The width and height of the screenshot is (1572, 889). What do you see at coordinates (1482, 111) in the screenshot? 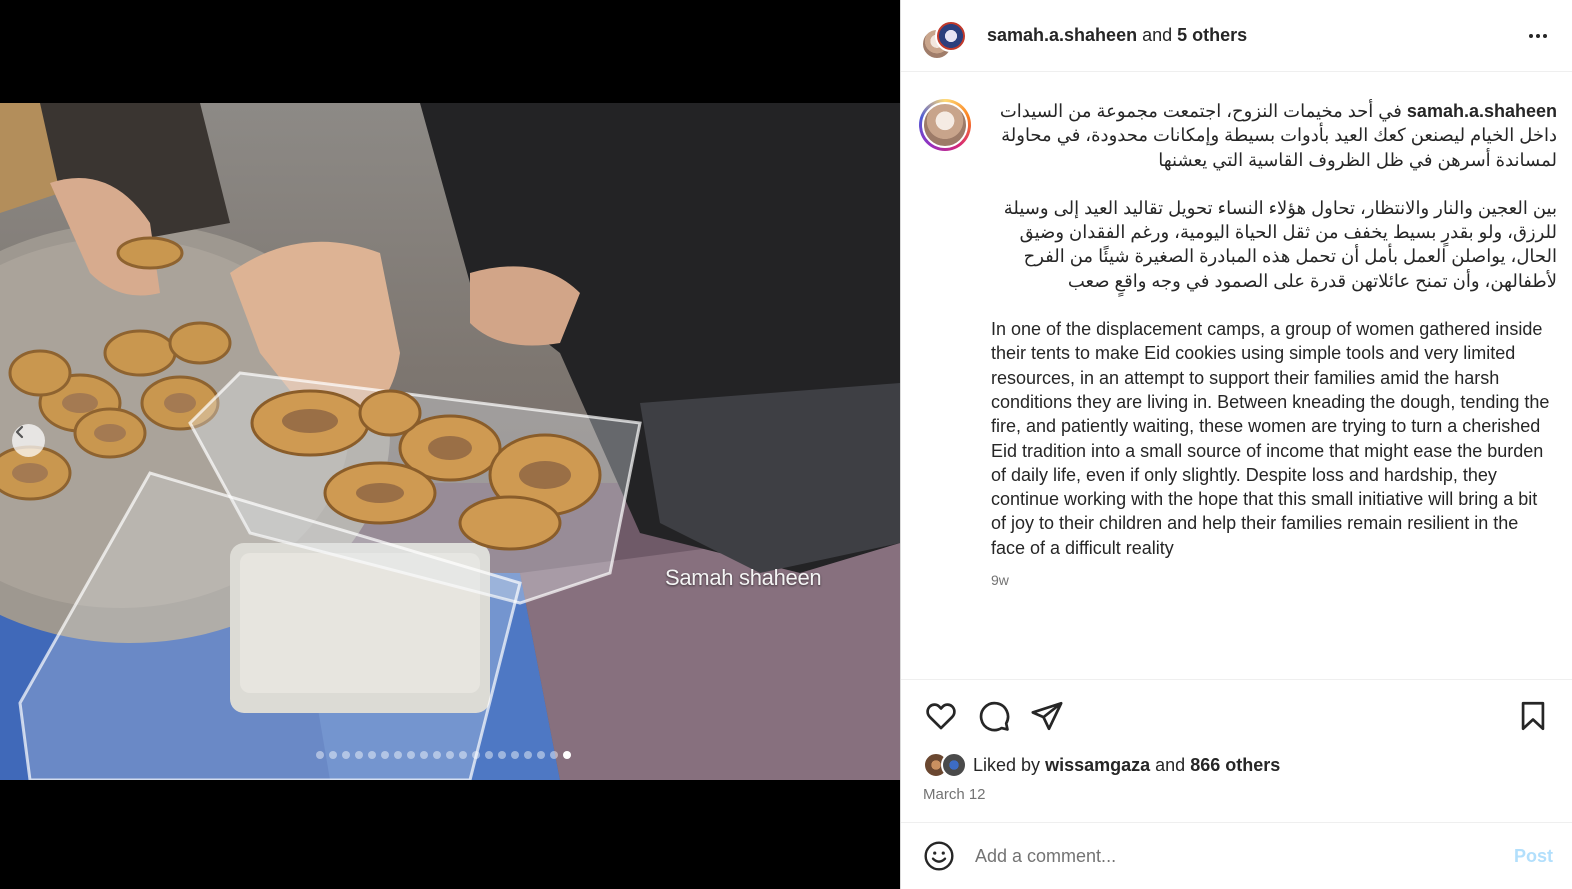
I see `caption-username: samah.a.shaheen` at bounding box center [1482, 111].